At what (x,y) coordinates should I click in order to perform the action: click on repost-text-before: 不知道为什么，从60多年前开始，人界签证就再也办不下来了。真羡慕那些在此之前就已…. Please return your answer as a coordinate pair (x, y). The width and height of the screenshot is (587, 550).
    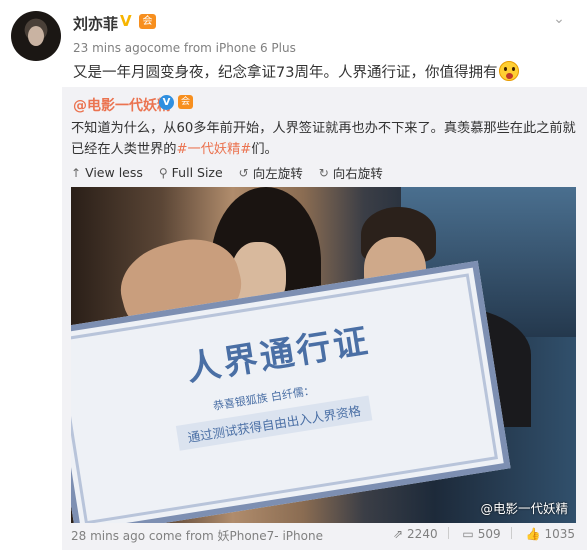
    Looking at the image, I should click on (323, 139).